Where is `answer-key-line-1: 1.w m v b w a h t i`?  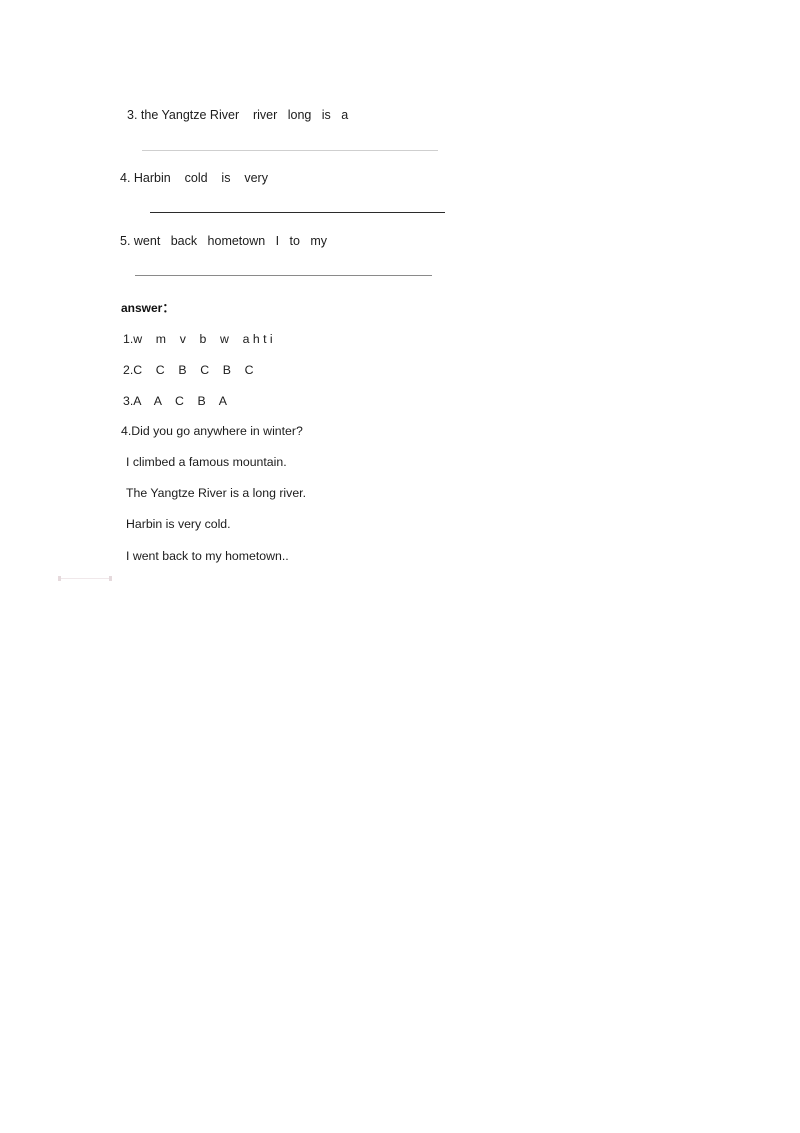 answer-key-line-1: 1.w m v b w a h t i is located at coordinates (198, 339).